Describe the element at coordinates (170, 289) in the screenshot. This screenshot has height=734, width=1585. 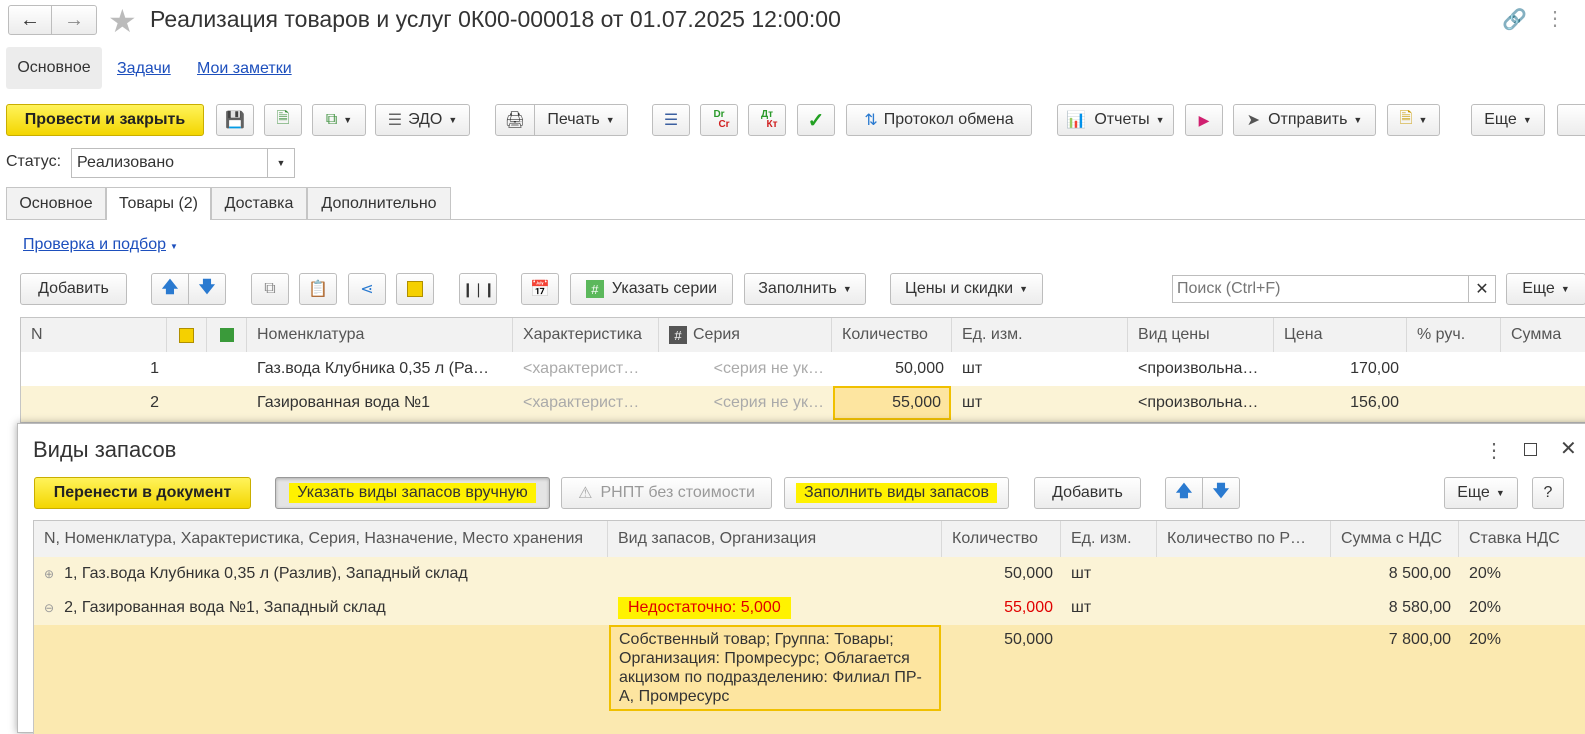
I see `move-up-button: 🡅` at that location.